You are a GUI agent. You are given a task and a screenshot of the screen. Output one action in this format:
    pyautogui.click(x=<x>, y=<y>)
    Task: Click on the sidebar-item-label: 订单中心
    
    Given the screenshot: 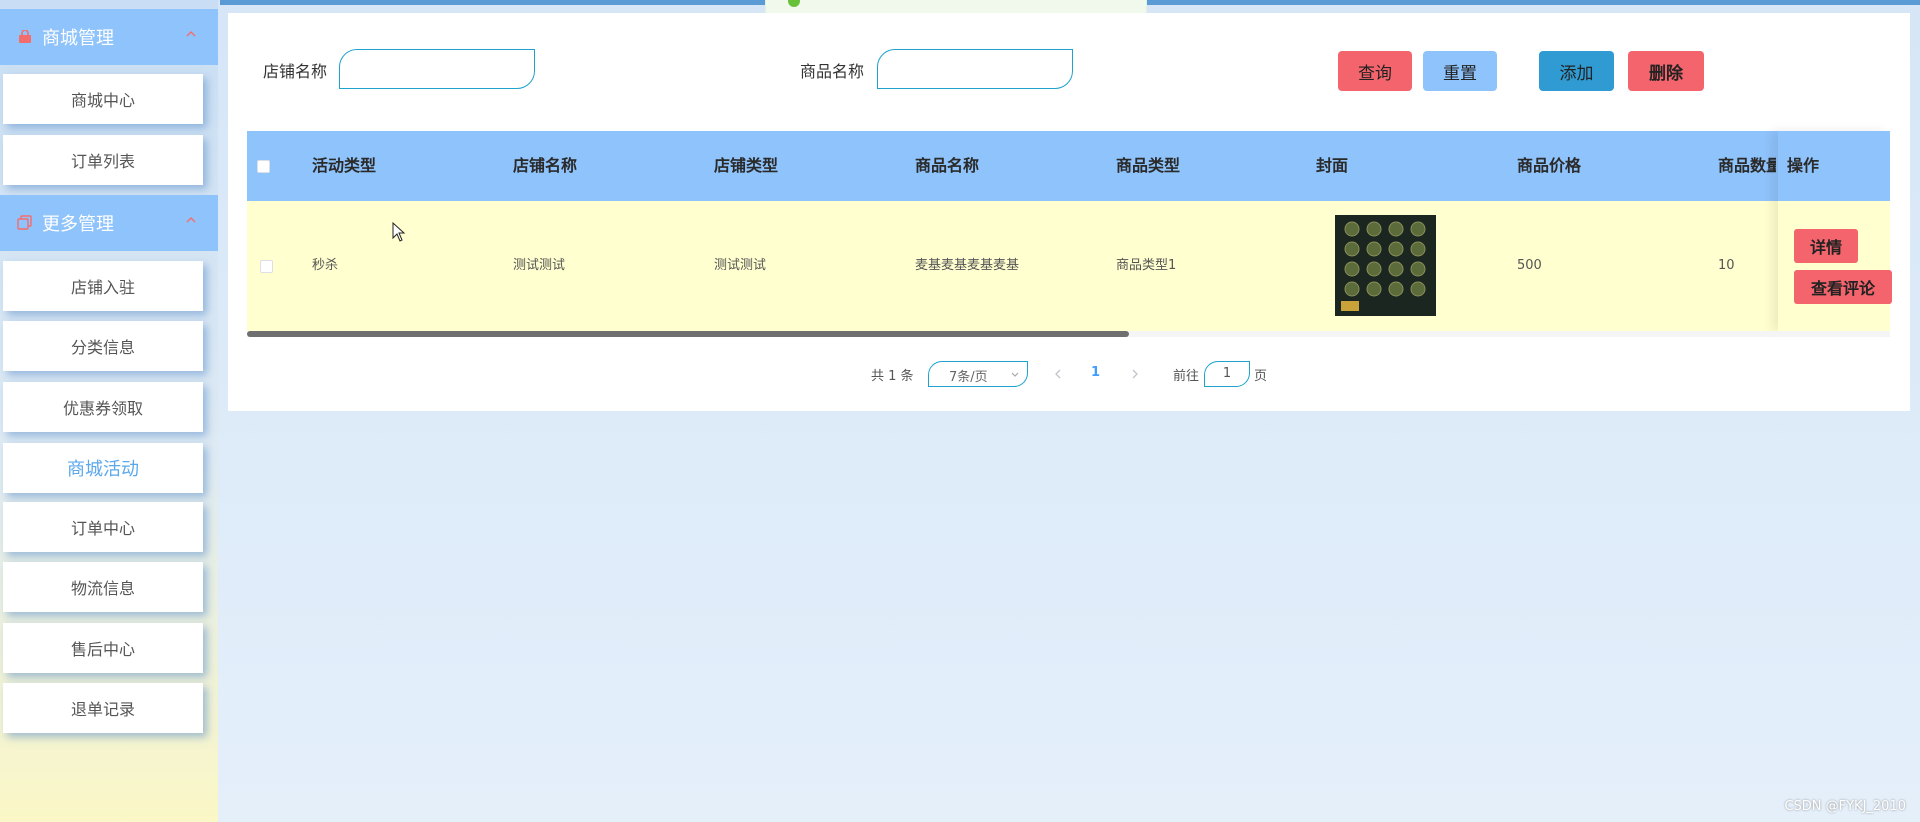 What is the action you would take?
    pyautogui.click(x=102, y=528)
    